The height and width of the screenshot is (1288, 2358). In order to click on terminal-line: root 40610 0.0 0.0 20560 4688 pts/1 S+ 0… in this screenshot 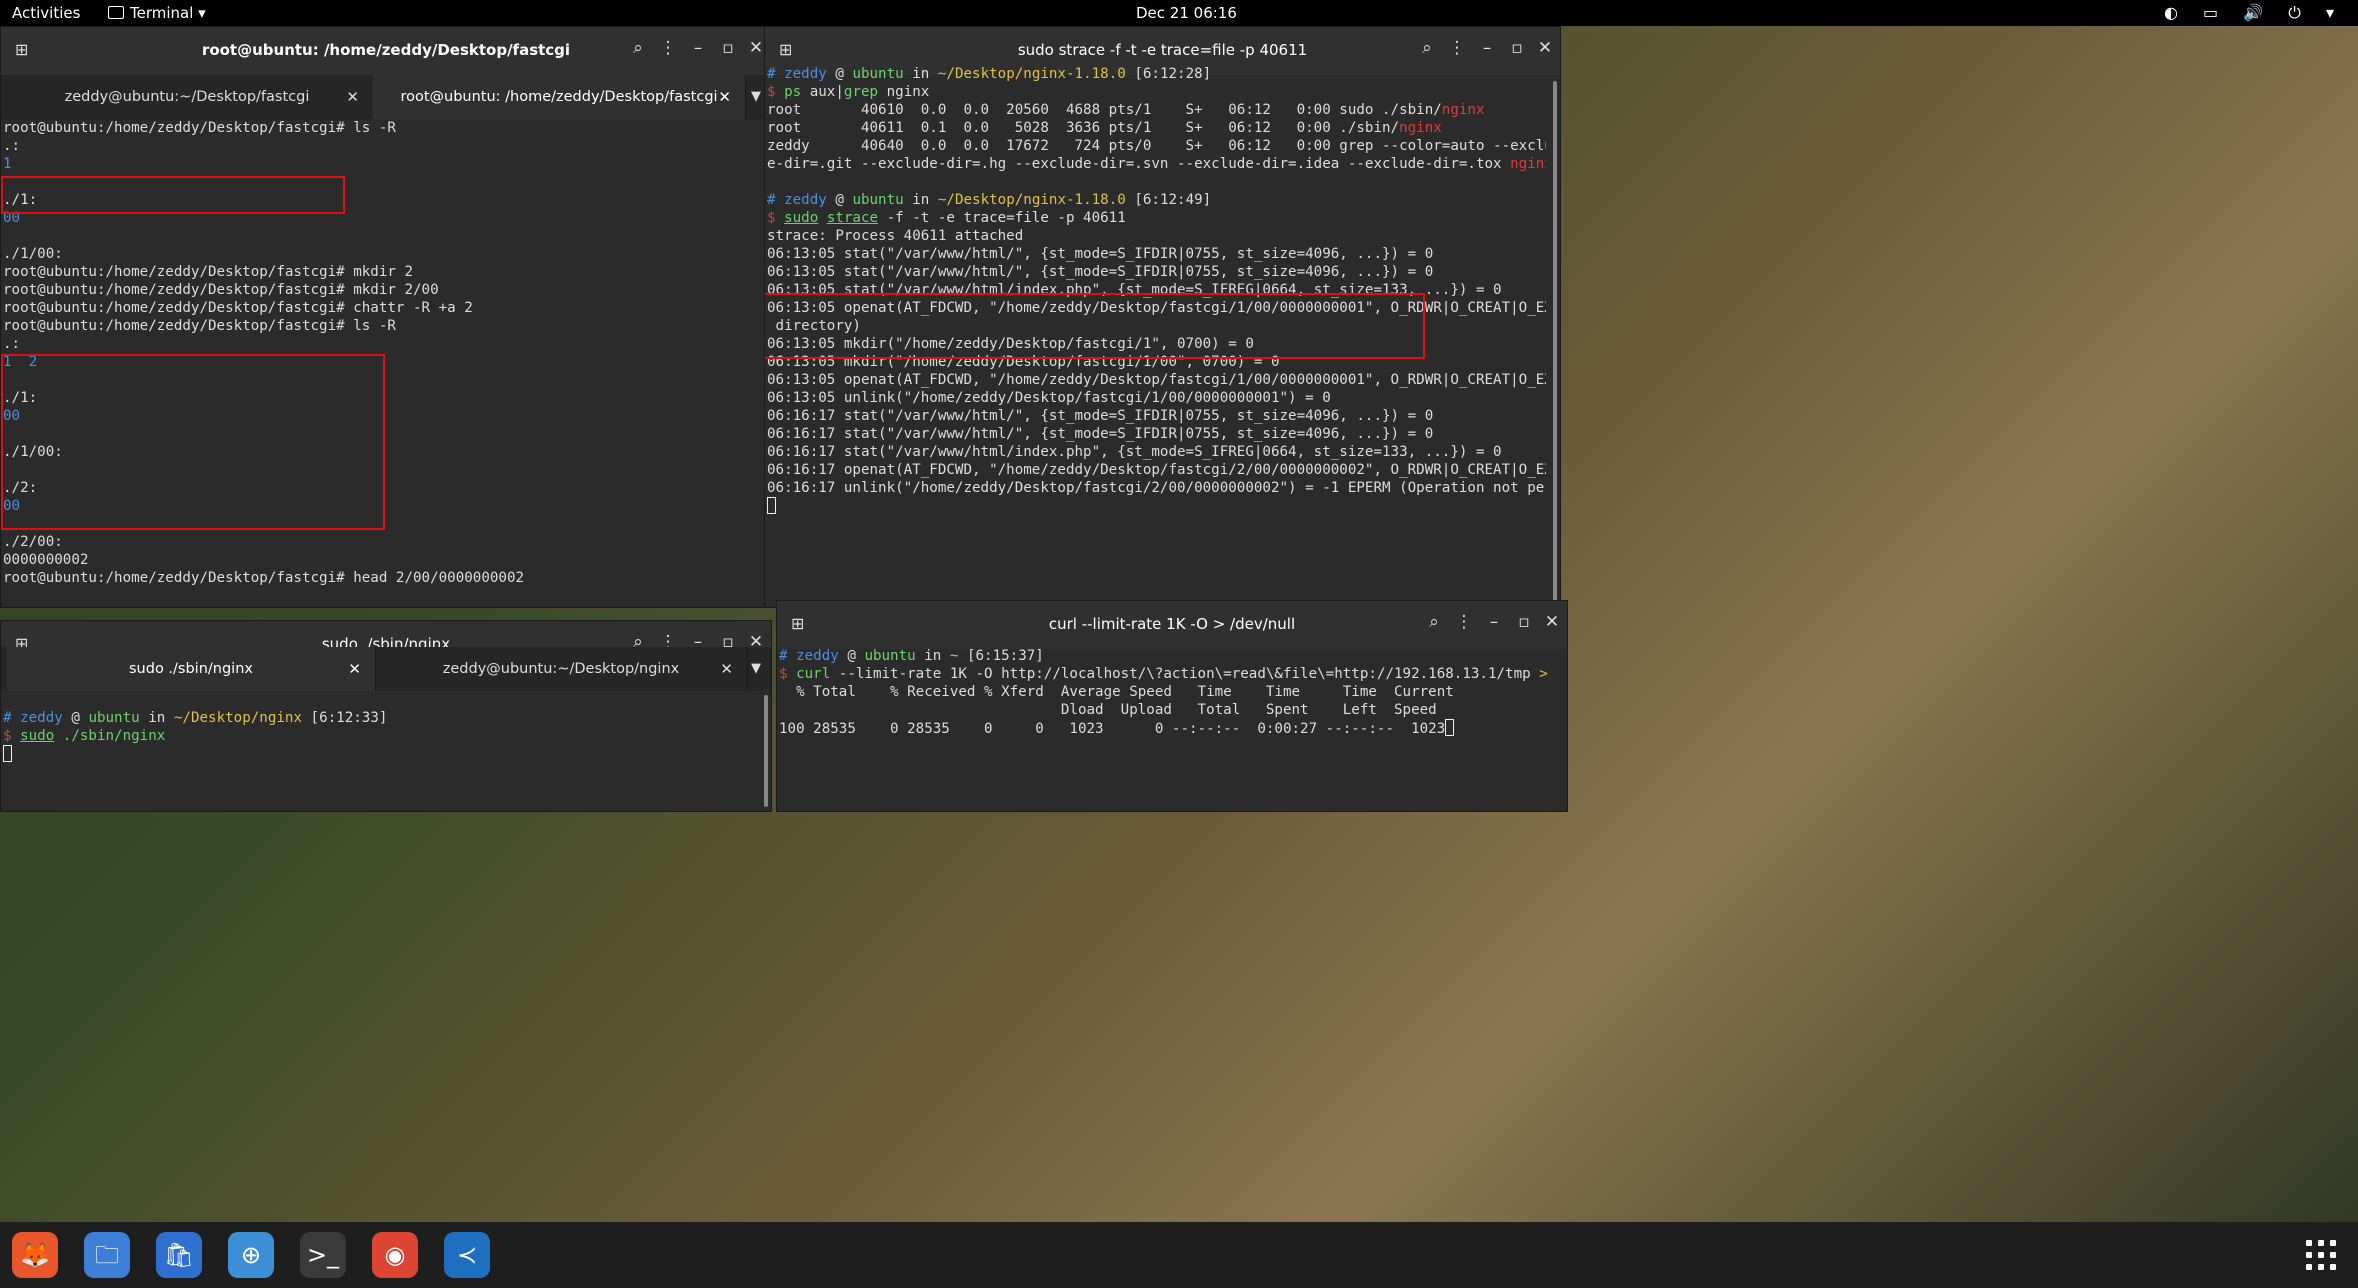, I will do `click(1156, 110)`.